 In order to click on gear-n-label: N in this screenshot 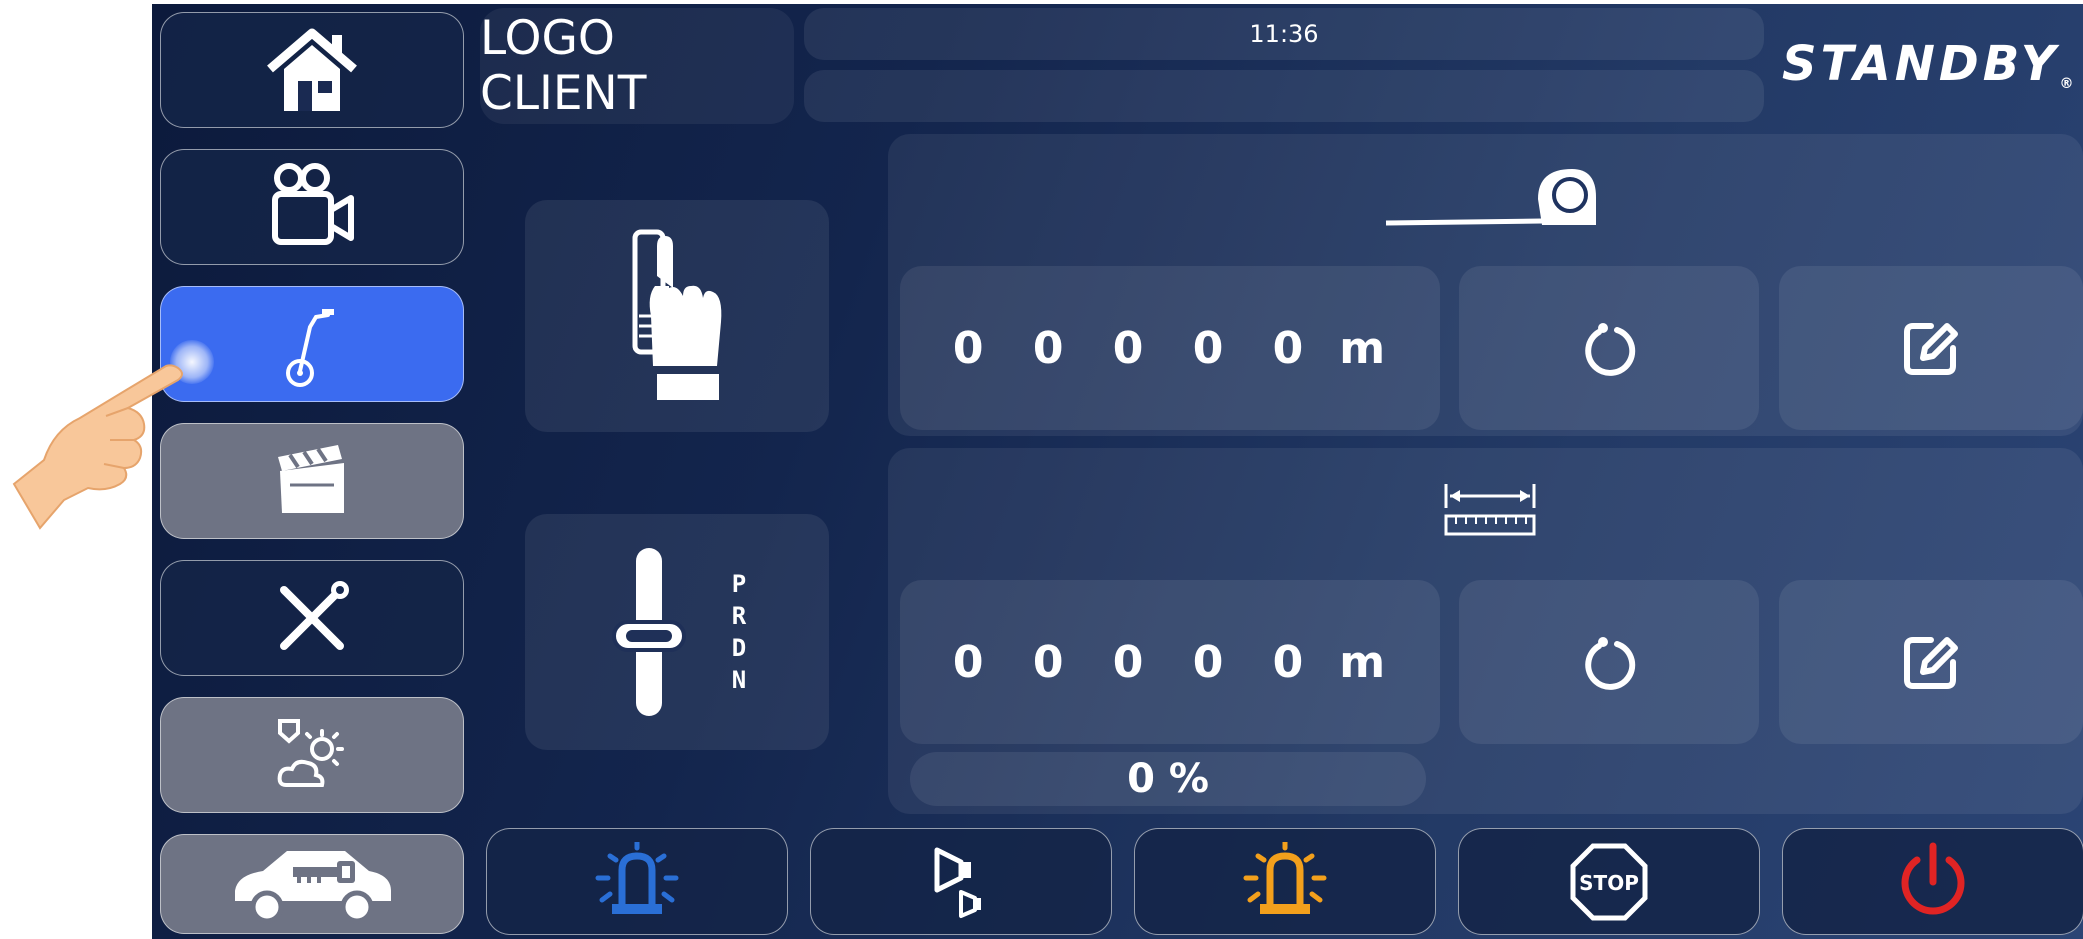, I will do `click(739, 680)`.